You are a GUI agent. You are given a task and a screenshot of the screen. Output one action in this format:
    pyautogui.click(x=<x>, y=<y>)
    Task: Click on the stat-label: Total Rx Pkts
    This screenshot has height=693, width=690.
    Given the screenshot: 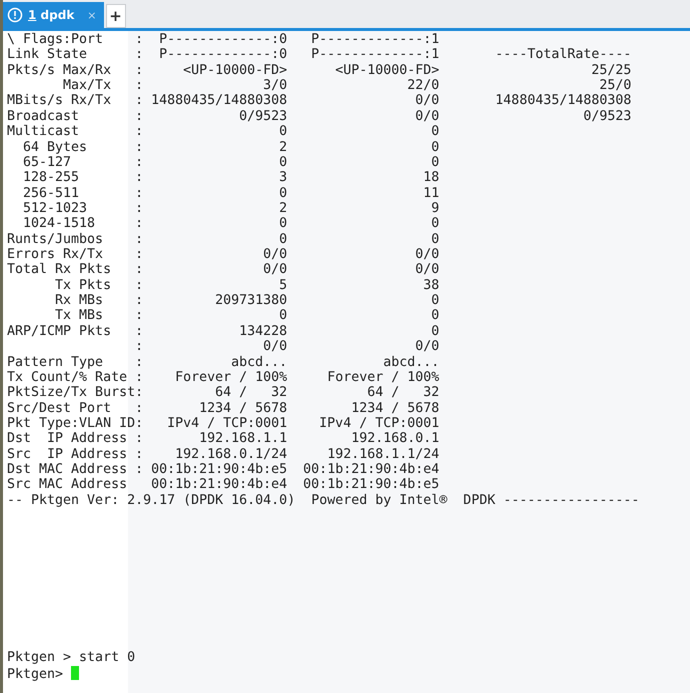 What is the action you would take?
    pyautogui.click(x=59, y=270)
    